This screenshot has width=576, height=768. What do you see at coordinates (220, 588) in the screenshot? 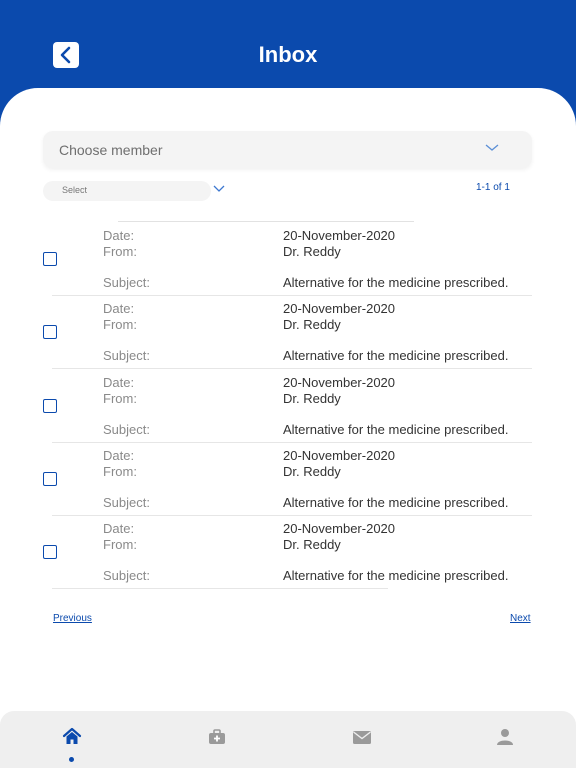
I see `divider` at bounding box center [220, 588].